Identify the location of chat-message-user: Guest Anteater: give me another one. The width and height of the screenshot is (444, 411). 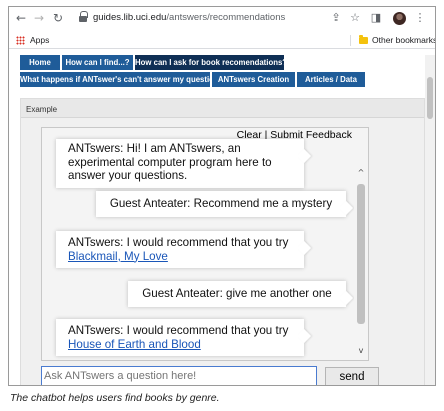
(237, 294).